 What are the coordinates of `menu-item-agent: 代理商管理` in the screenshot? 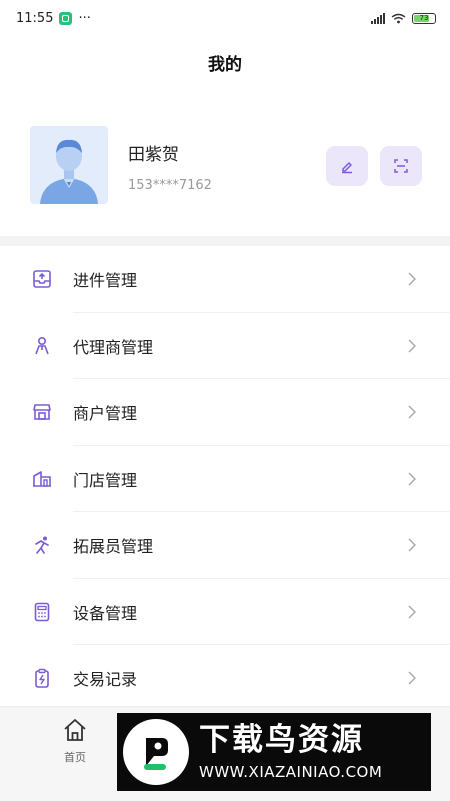 It's located at (225, 346).